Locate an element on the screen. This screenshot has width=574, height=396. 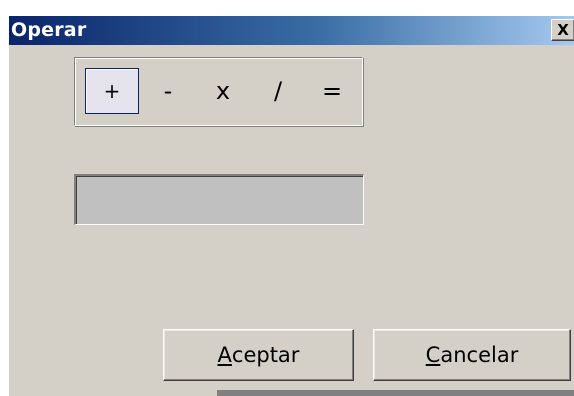
operator-group: + - x / = is located at coordinates (218, 91).